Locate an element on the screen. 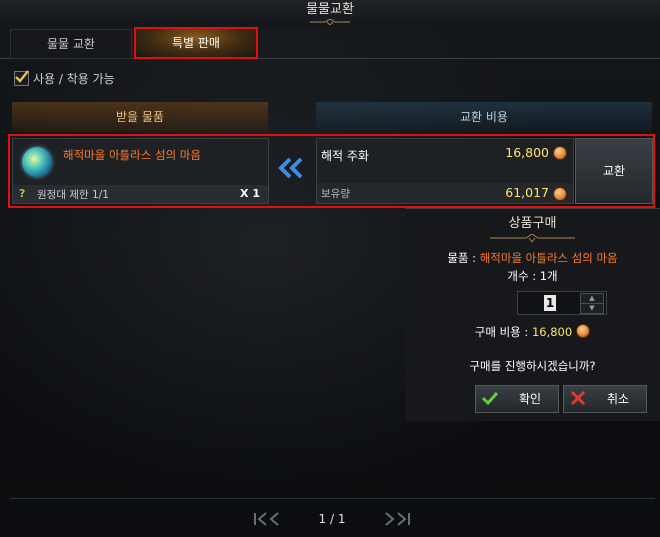 Image resolution: width=660 pixels, height=537 pixels. checkmark-icon is located at coordinates (22, 76).